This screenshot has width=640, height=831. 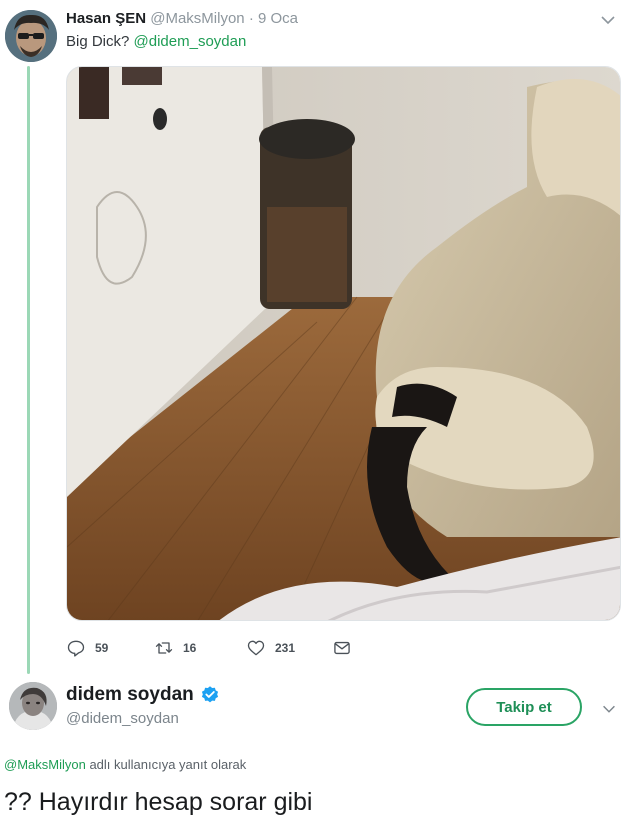 I want to click on tweet-text: Big Dick? @didem_soydan, so click(x=156, y=41).